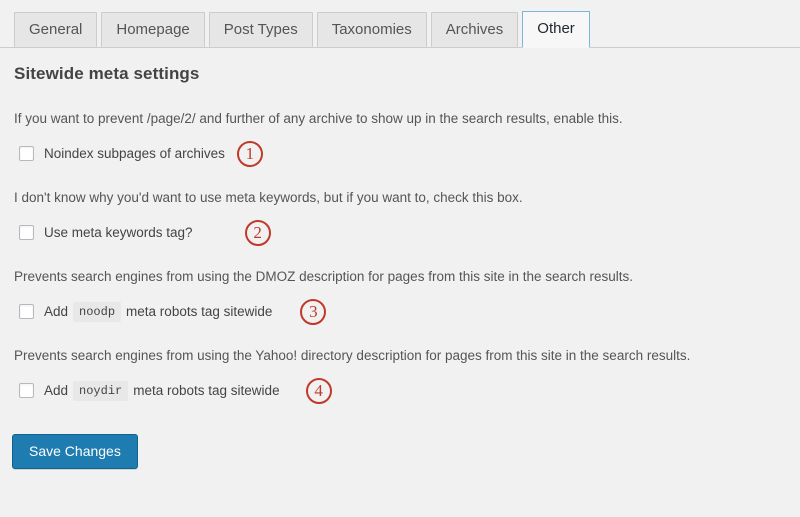 Image resolution: width=800 pixels, height=517 pixels. Describe the element at coordinates (401, 153) in the screenshot. I see `setting-row-noindex-subpages: Noindex subpages of archives 1` at that location.